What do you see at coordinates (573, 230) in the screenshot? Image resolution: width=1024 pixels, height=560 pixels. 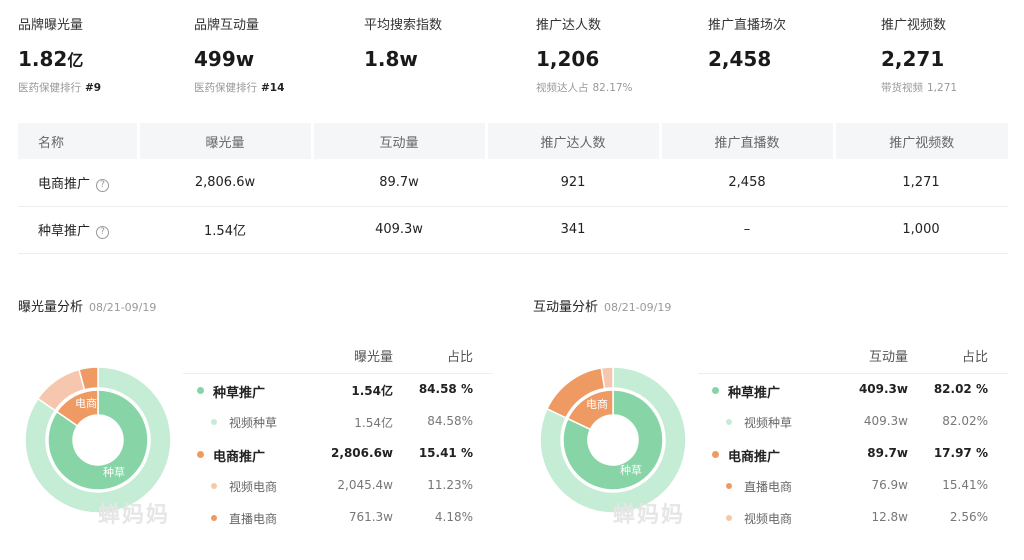 I see `table-cell: 341` at bounding box center [573, 230].